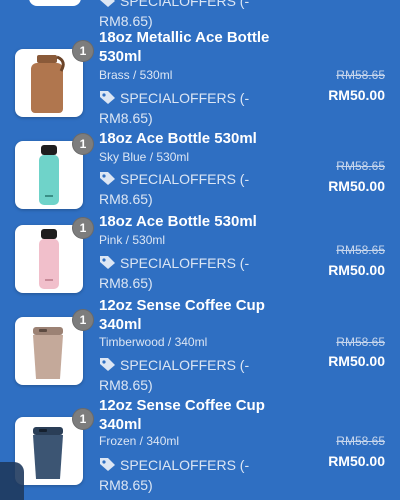  What do you see at coordinates (144, 157) in the screenshot?
I see `product-variant: Sky Blue / 530ml` at bounding box center [144, 157].